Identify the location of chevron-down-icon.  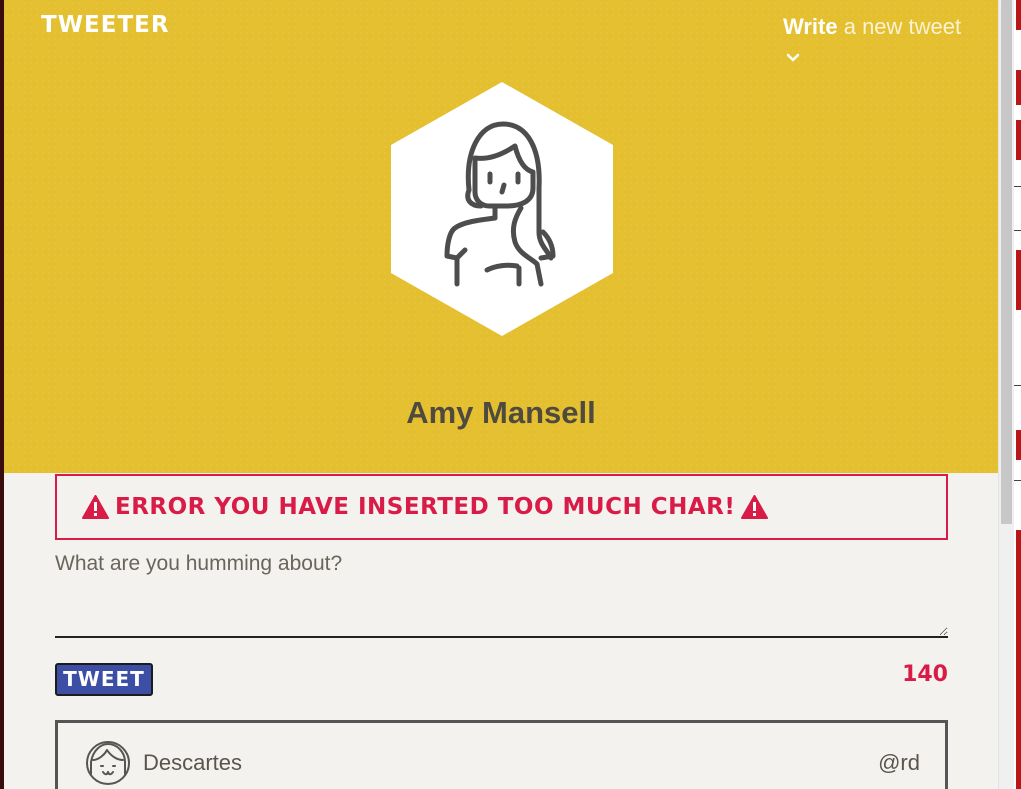
(793, 58).